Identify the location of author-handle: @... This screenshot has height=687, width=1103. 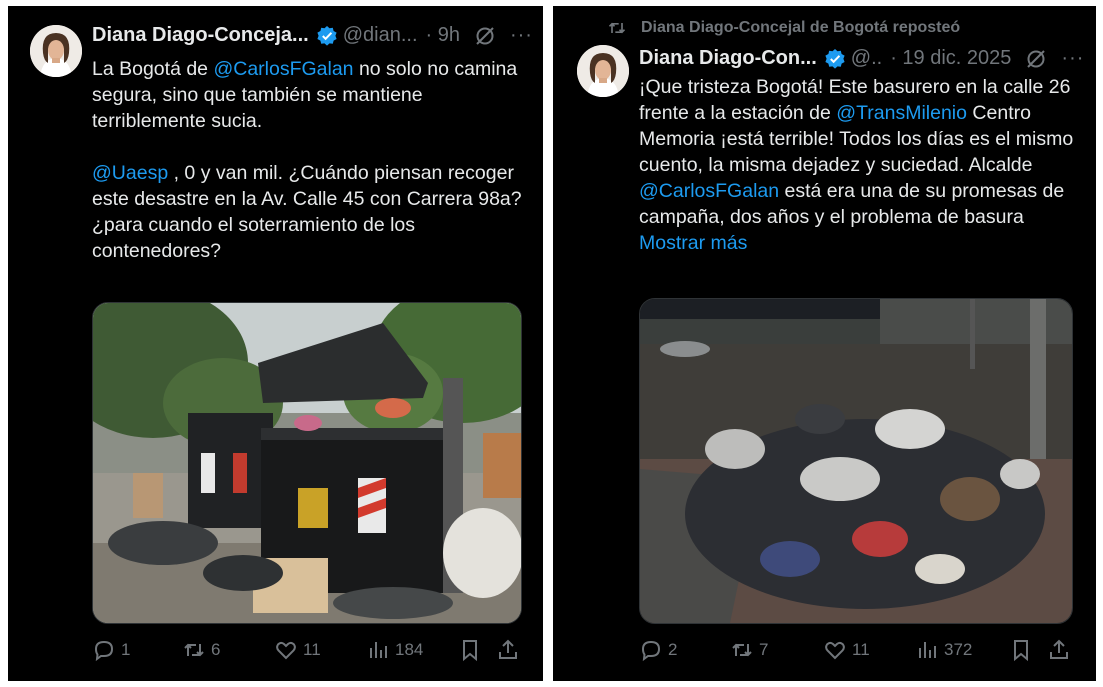
(866, 58).